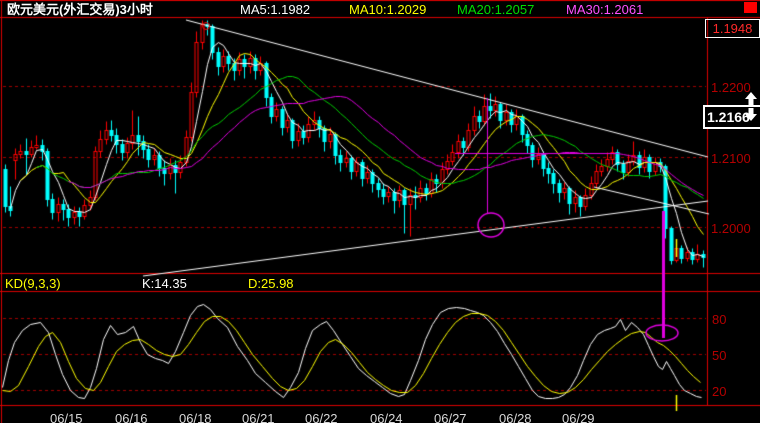 This screenshot has height=423, width=760. I want to click on kd-indicator-name: KD(9,3,3), so click(33, 283).